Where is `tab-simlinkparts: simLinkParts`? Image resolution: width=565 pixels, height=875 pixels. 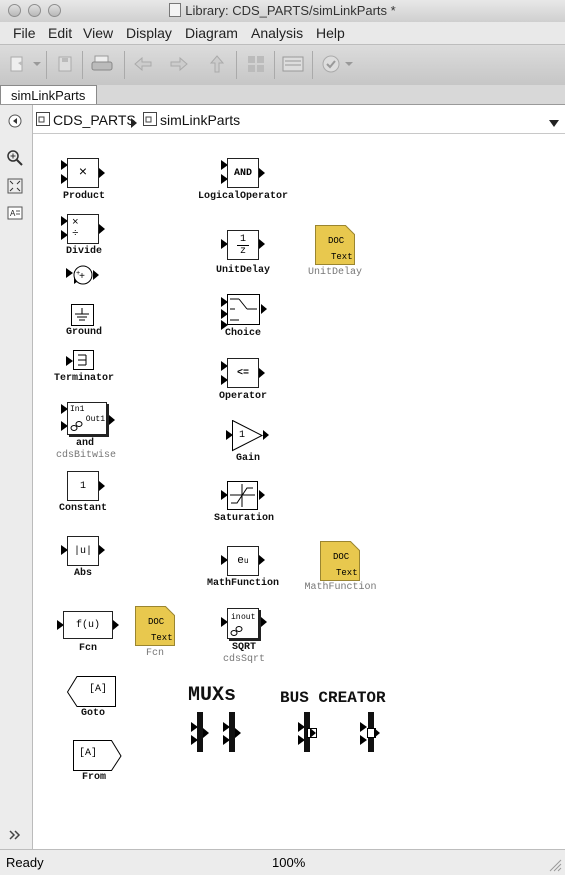
tab-simlinkparts: simLinkParts is located at coordinates (48, 94).